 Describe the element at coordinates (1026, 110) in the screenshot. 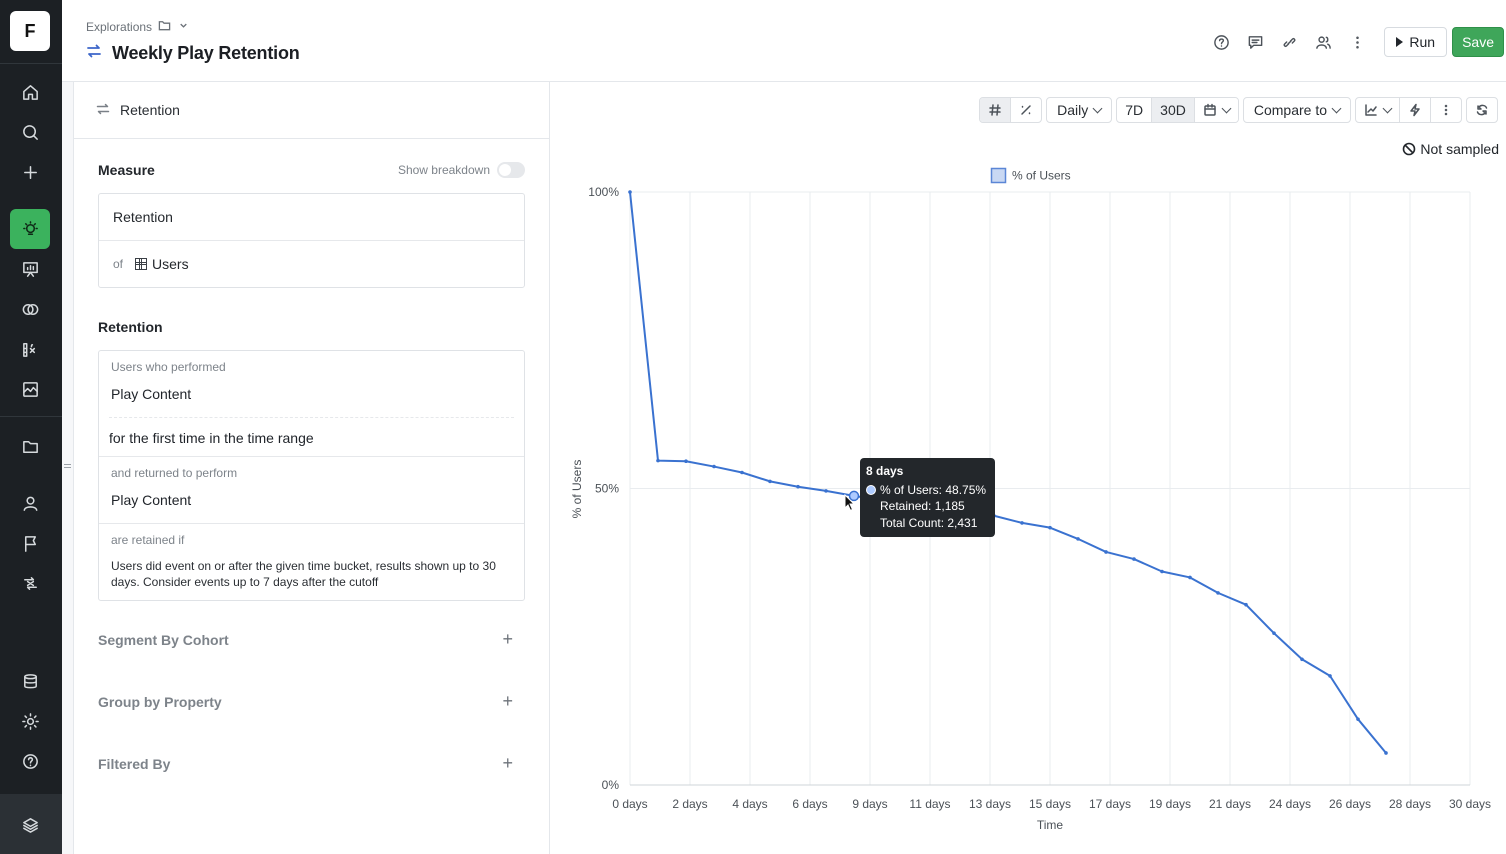

I see `percent-icon` at that location.